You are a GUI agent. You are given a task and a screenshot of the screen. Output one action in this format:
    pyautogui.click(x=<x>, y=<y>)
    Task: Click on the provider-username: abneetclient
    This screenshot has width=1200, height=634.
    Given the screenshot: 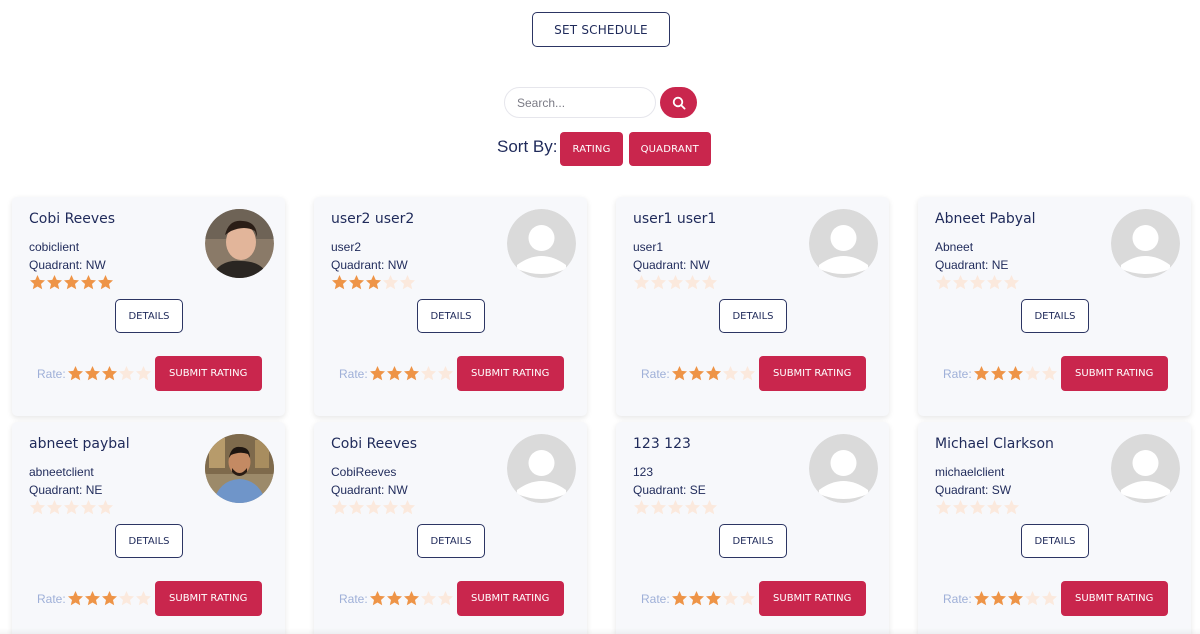 What is the action you would take?
    pyautogui.click(x=61, y=472)
    